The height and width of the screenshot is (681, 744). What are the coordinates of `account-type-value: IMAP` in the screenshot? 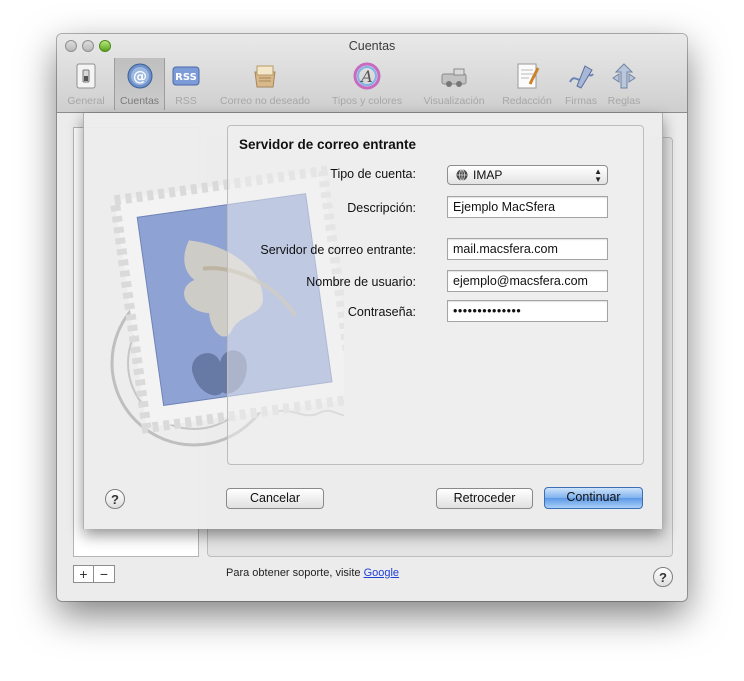 It's located at (488, 175).